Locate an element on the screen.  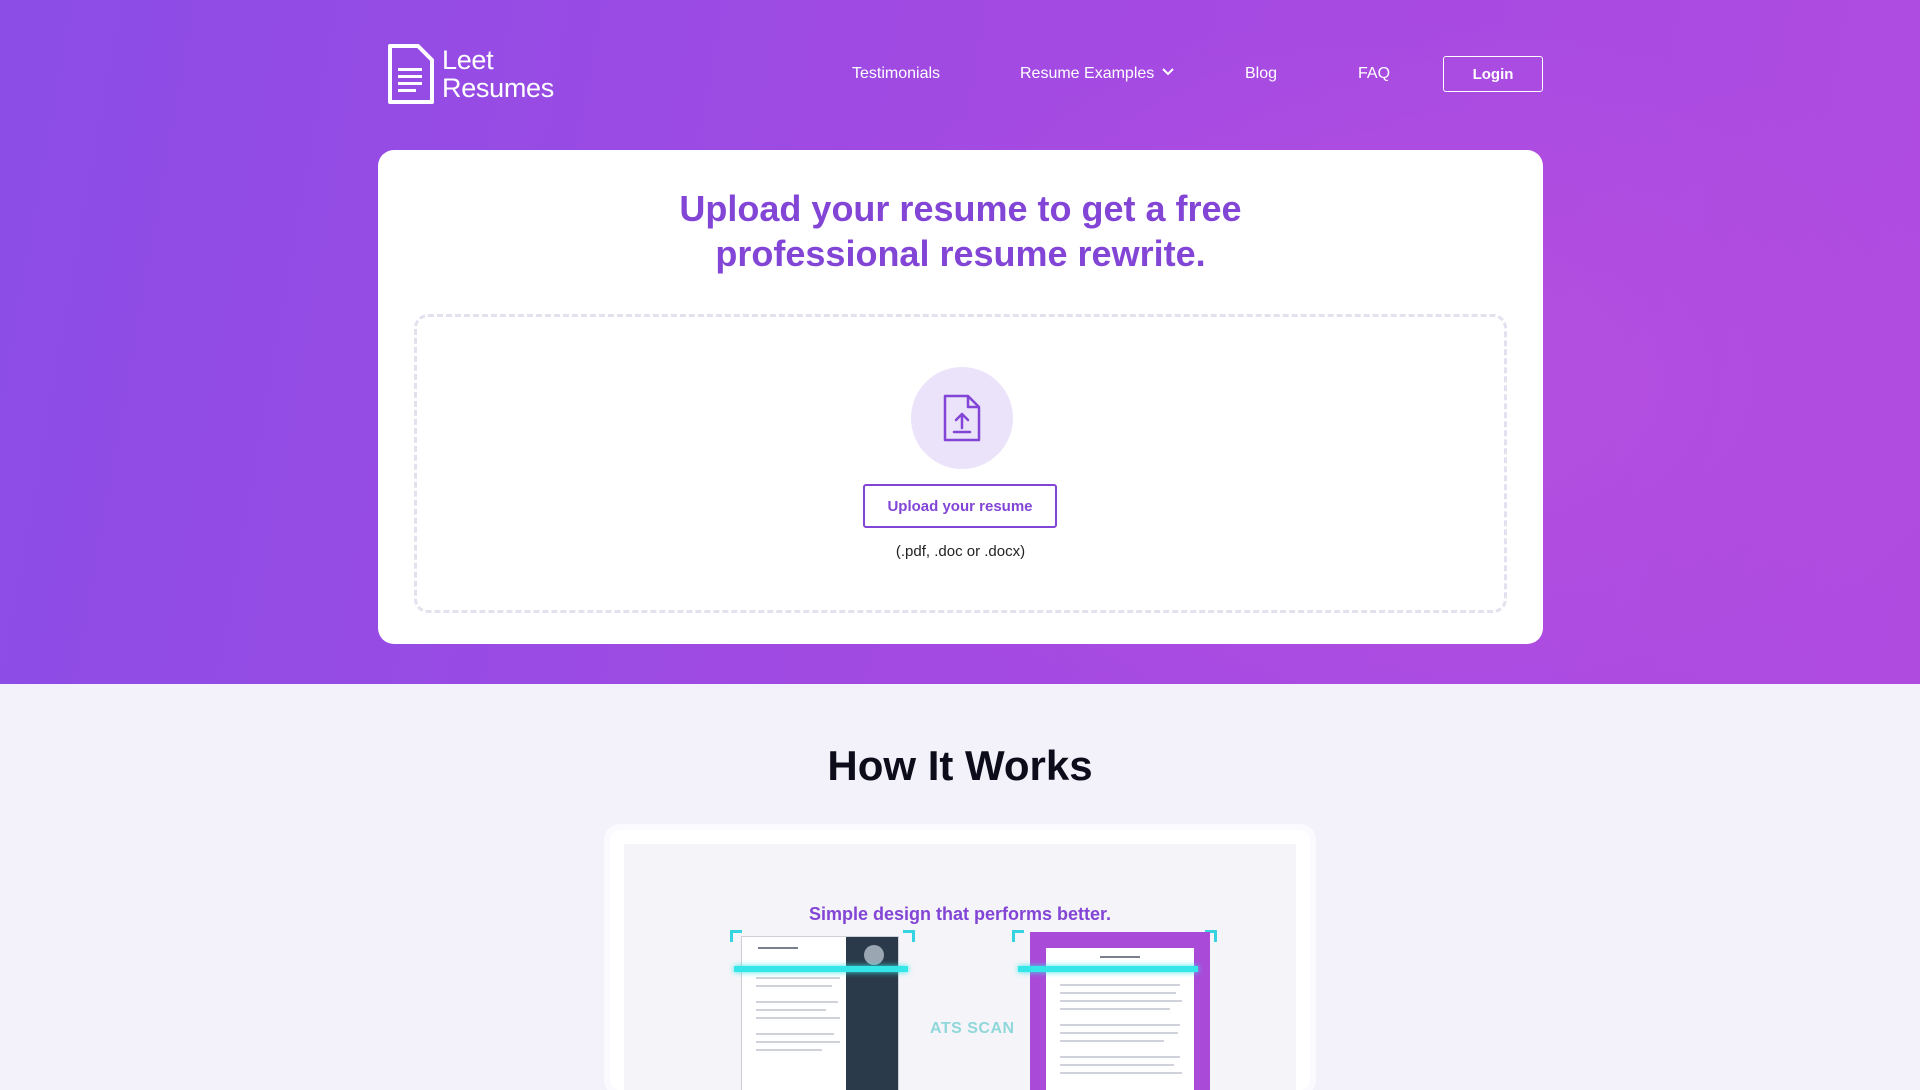
brand-name-line1: Leet is located at coordinates (468, 60).